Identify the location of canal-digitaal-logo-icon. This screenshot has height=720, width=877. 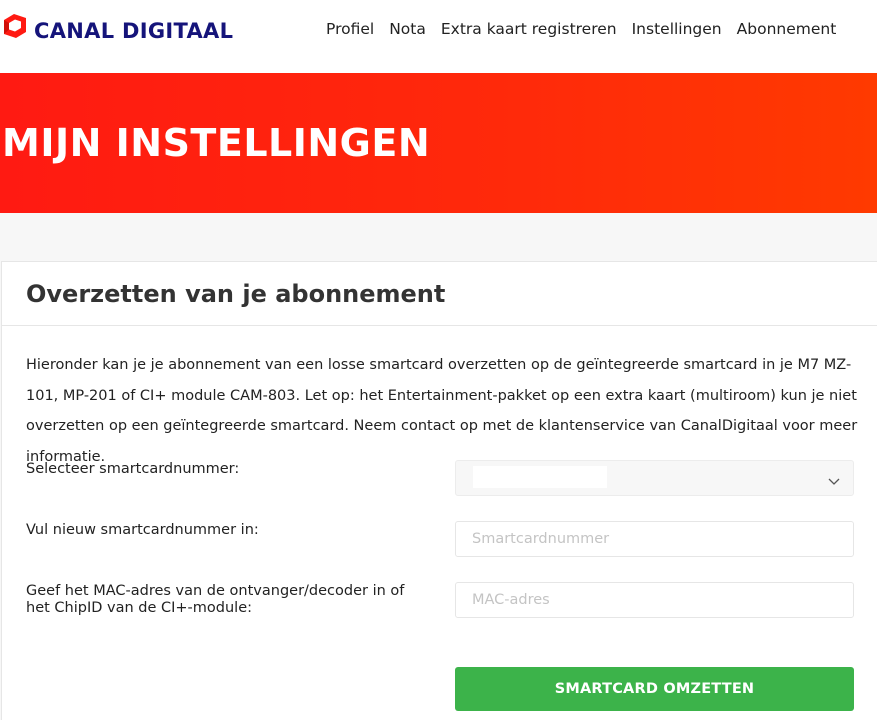
(14, 28).